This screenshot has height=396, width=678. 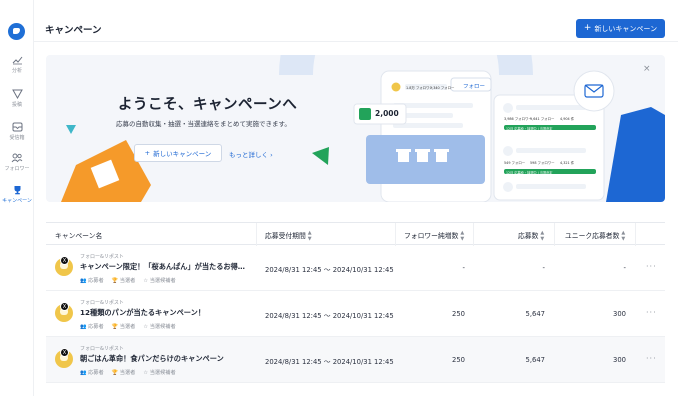 What do you see at coordinates (474, 87) in the screenshot?
I see `follow-chip-label: フォロー` at bounding box center [474, 87].